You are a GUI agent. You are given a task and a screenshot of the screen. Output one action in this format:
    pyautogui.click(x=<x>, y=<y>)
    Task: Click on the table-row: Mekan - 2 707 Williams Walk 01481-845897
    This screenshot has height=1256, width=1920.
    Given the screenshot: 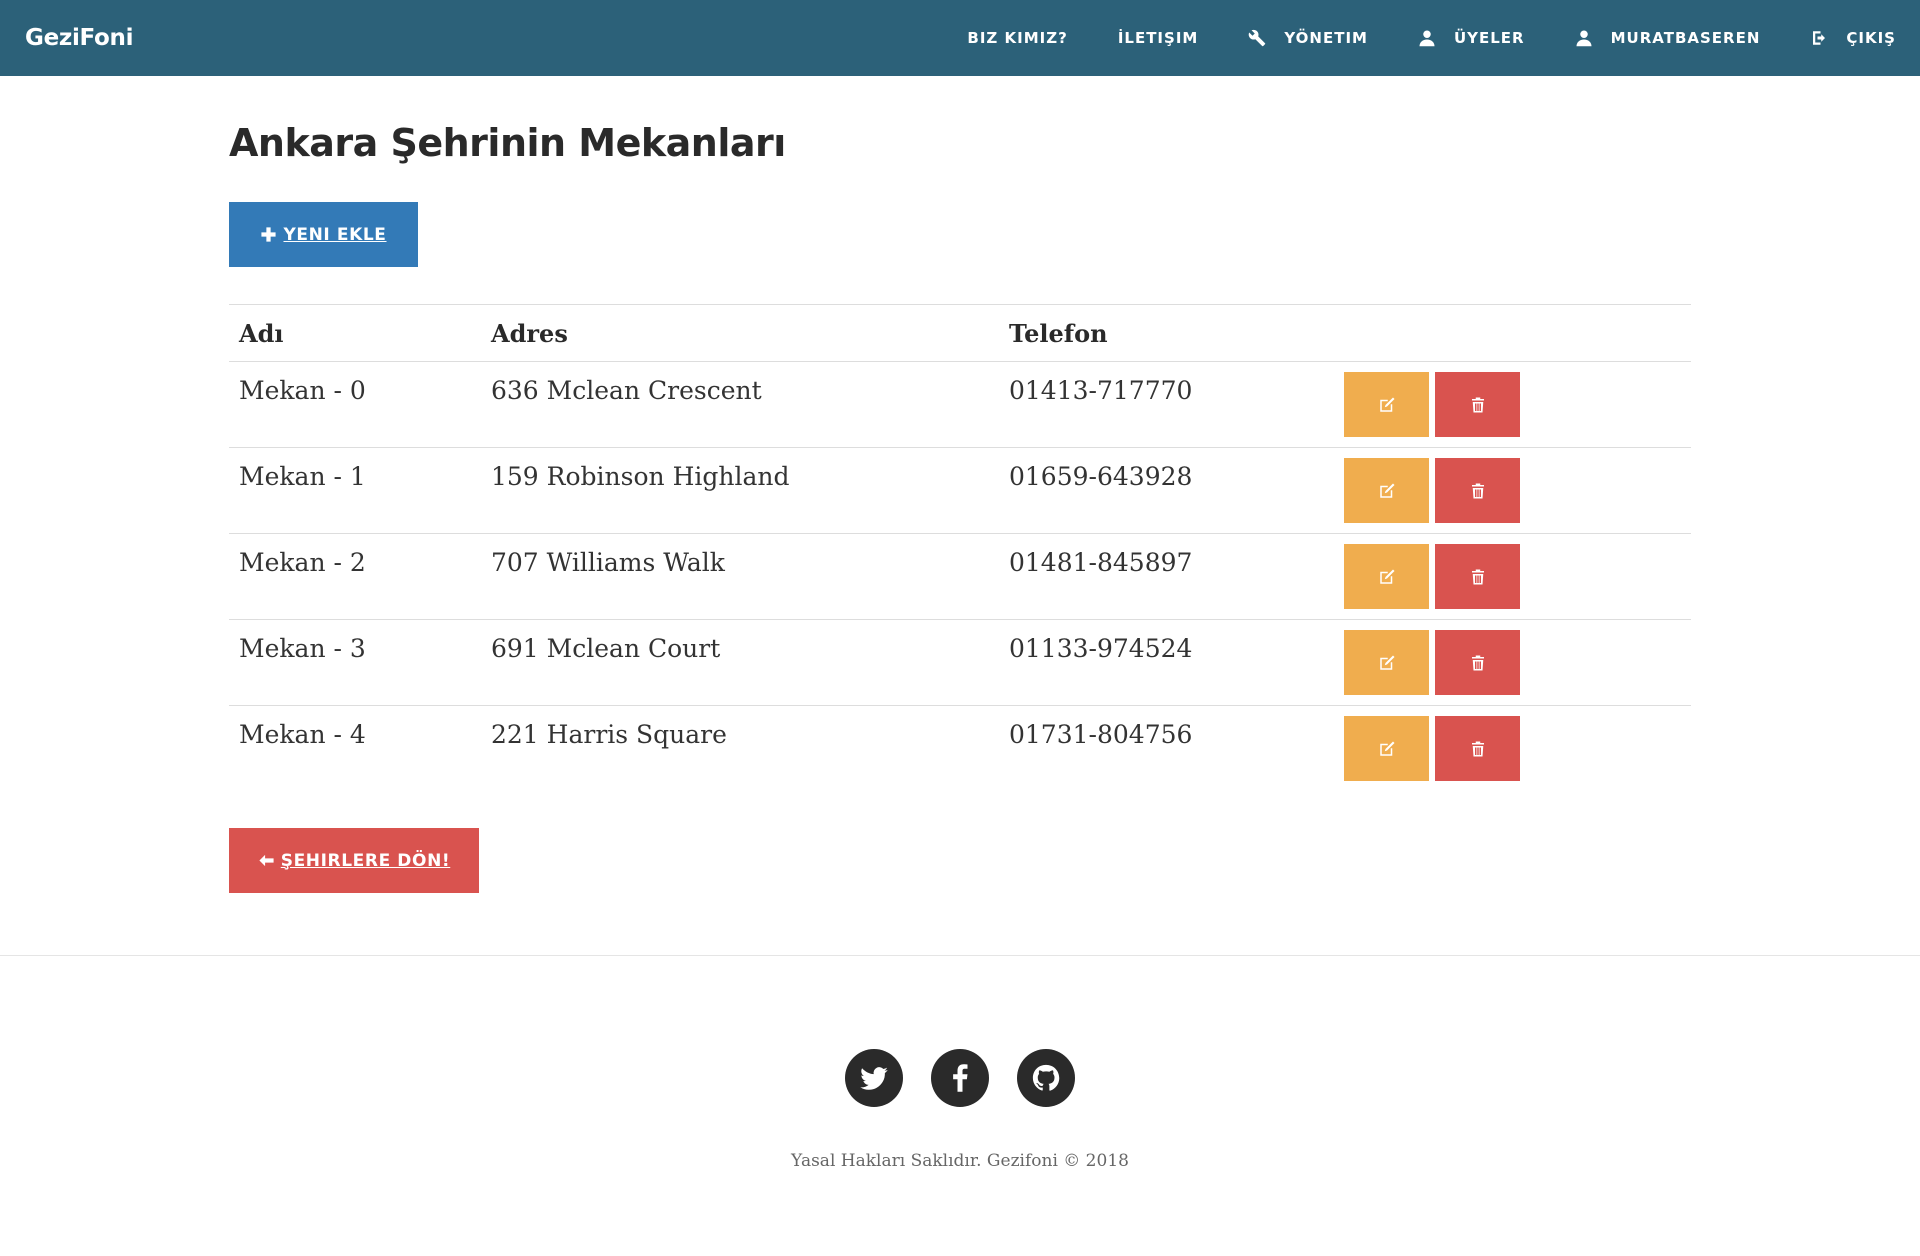 What is the action you would take?
    pyautogui.click(x=960, y=576)
    